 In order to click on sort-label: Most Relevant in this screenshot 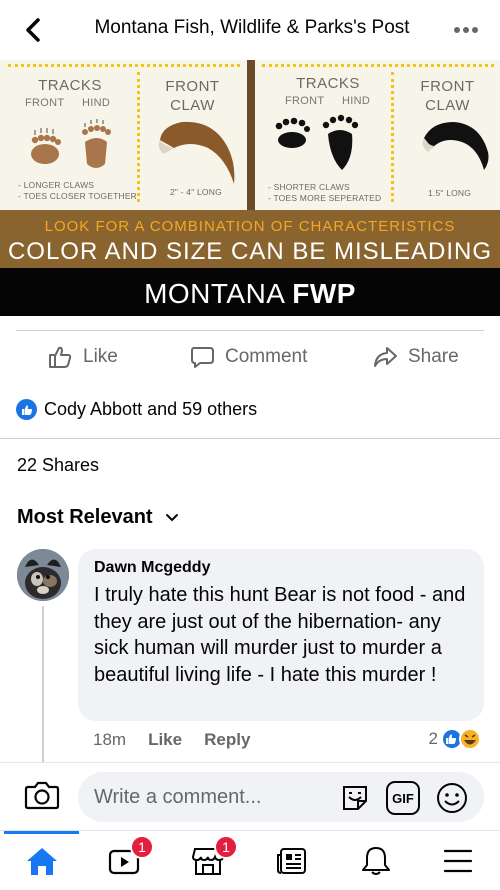, I will do `click(85, 517)`.